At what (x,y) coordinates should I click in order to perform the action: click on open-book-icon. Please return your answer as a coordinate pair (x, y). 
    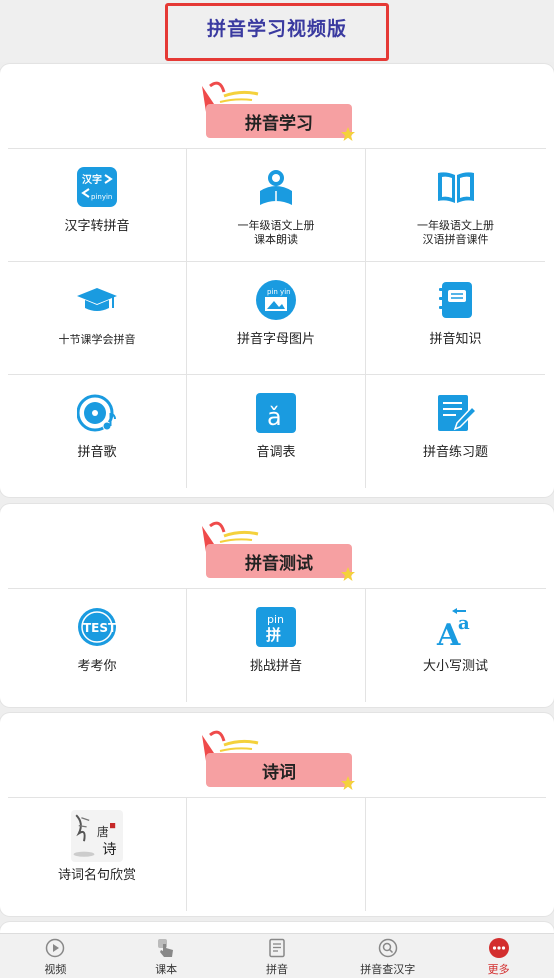
    Looking at the image, I should click on (455, 187).